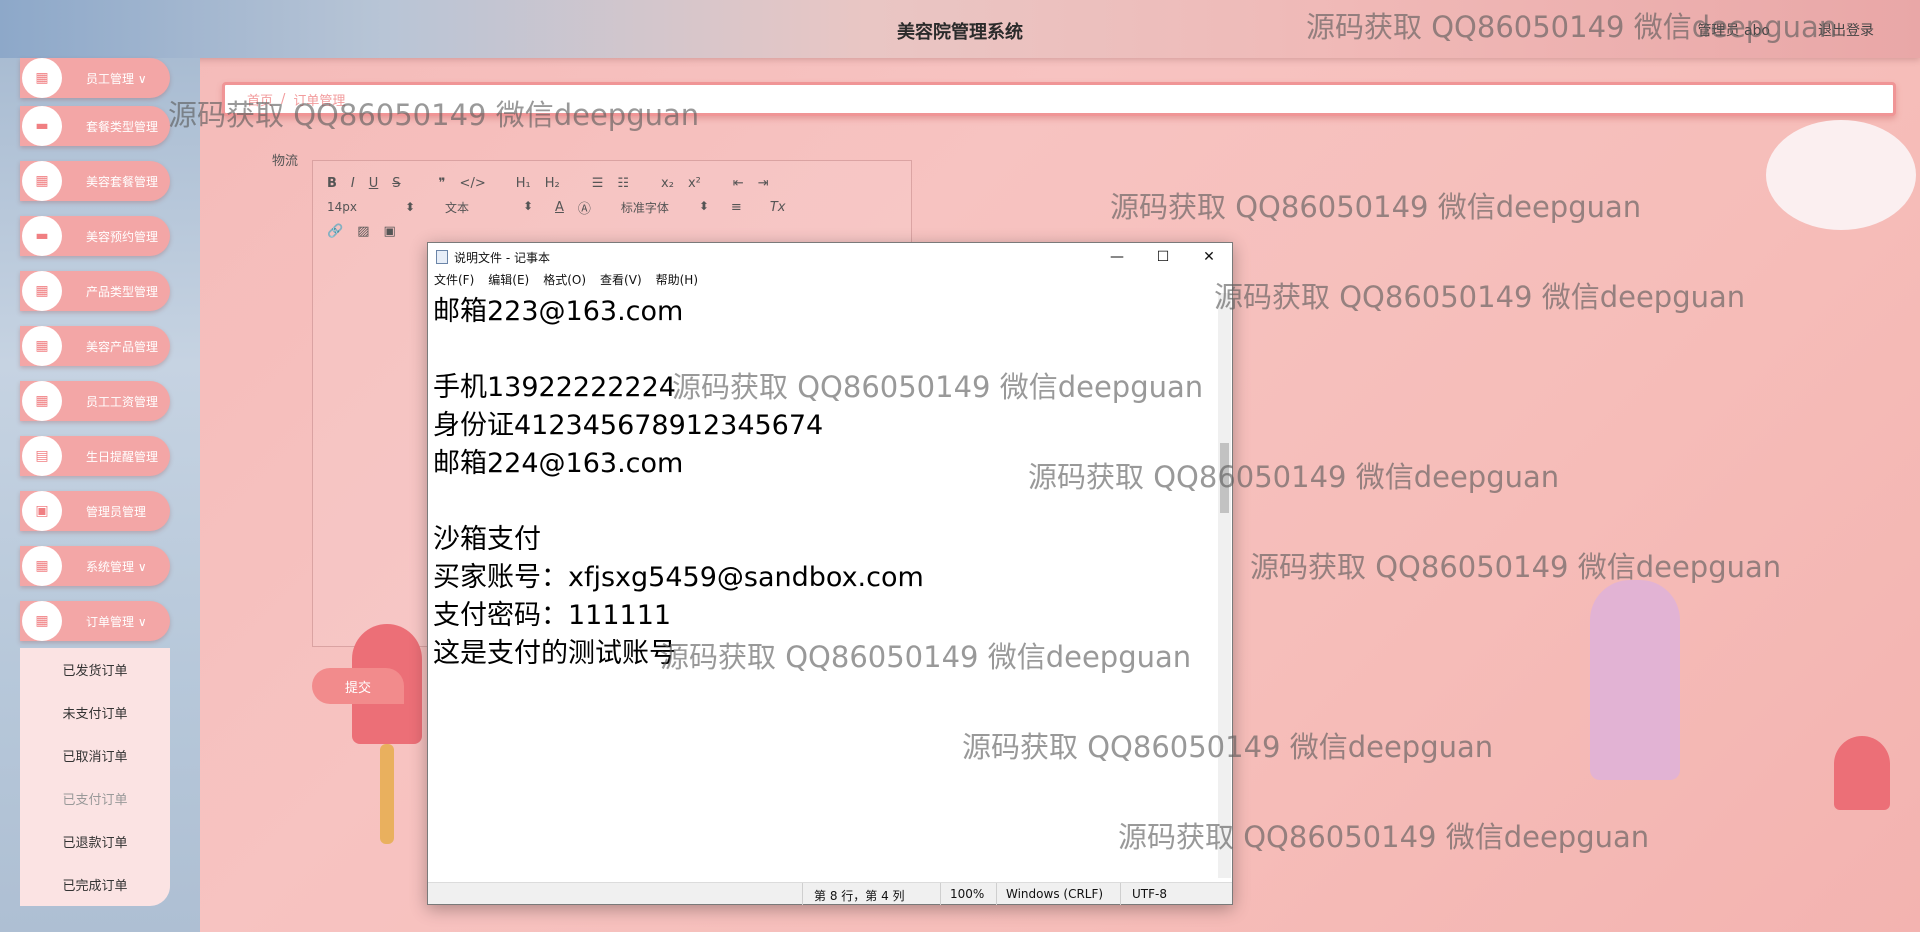  Describe the element at coordinates (612, 183) in the screenshot. I see `editor-toolbar-row-1: B I U S ❞ </> H₁ H₂ ☰ ☷ x₂ x² ⇤ ⇥` at that location.